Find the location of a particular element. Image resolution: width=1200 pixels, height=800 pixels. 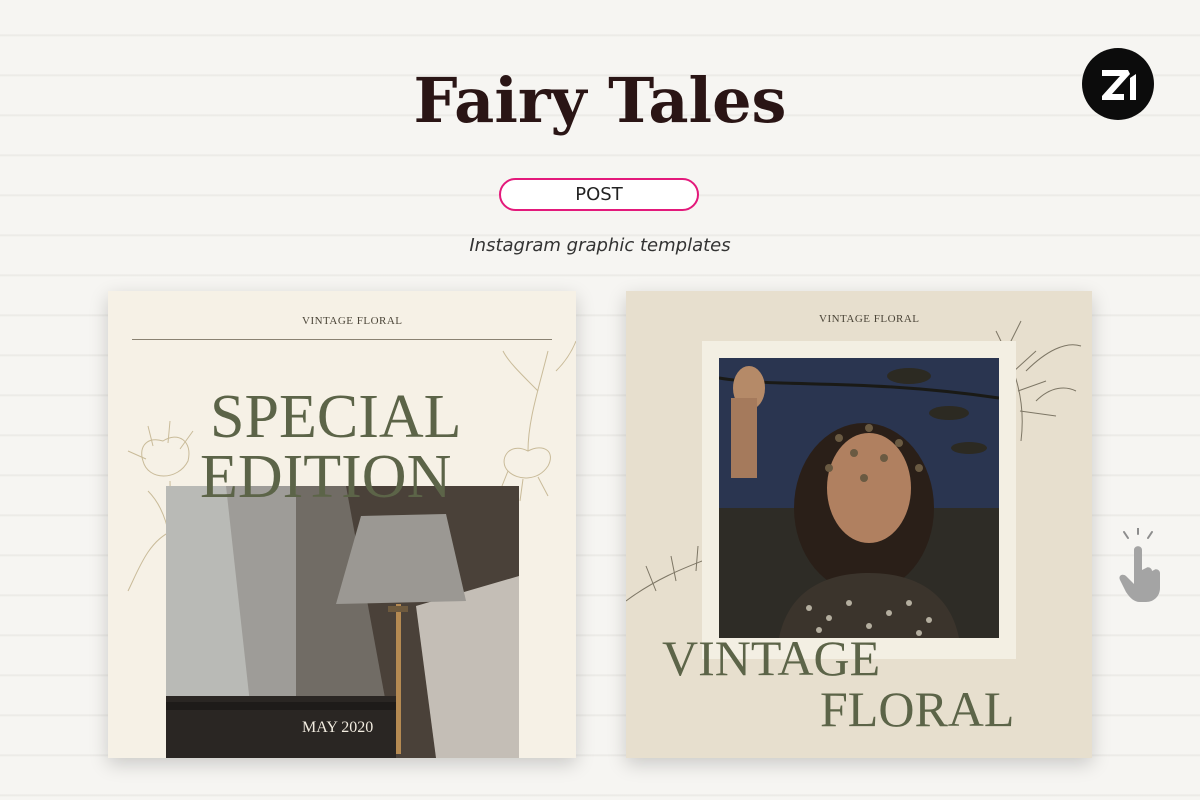

tap-hand-icon is located at coordinates (1140, 566).